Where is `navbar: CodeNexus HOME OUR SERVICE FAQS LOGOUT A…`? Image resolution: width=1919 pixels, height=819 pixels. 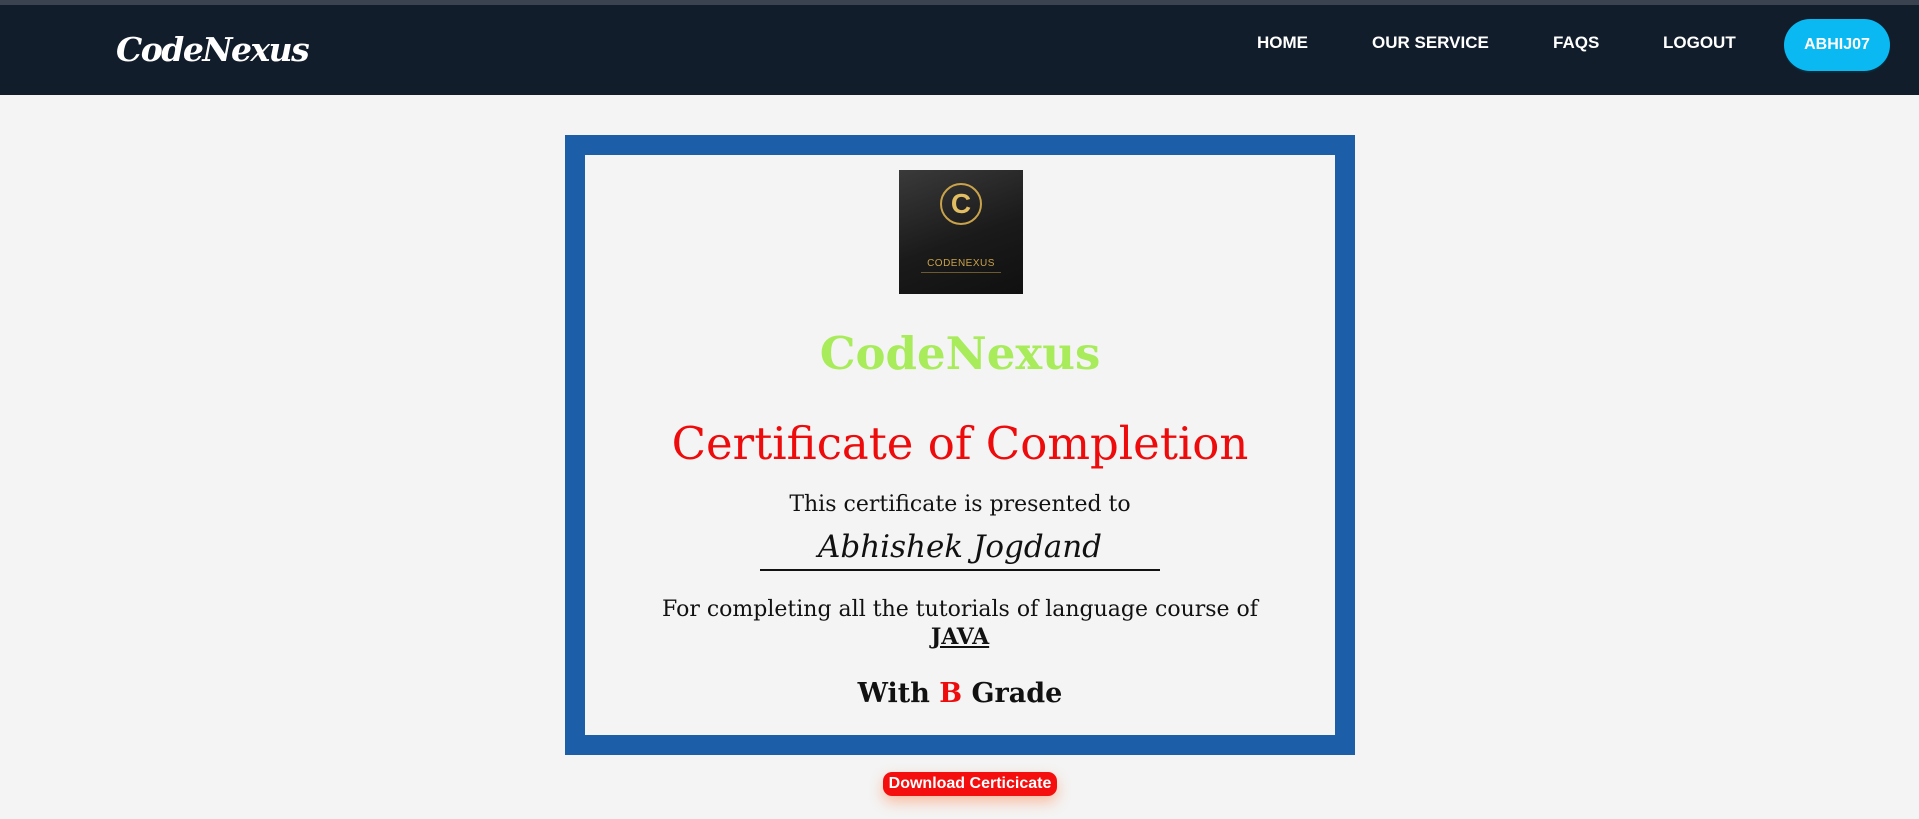
navbar: CodeNexus HOME OUR SERVICE FAQS LOGOUT A… is located at coordinates (959, 50).